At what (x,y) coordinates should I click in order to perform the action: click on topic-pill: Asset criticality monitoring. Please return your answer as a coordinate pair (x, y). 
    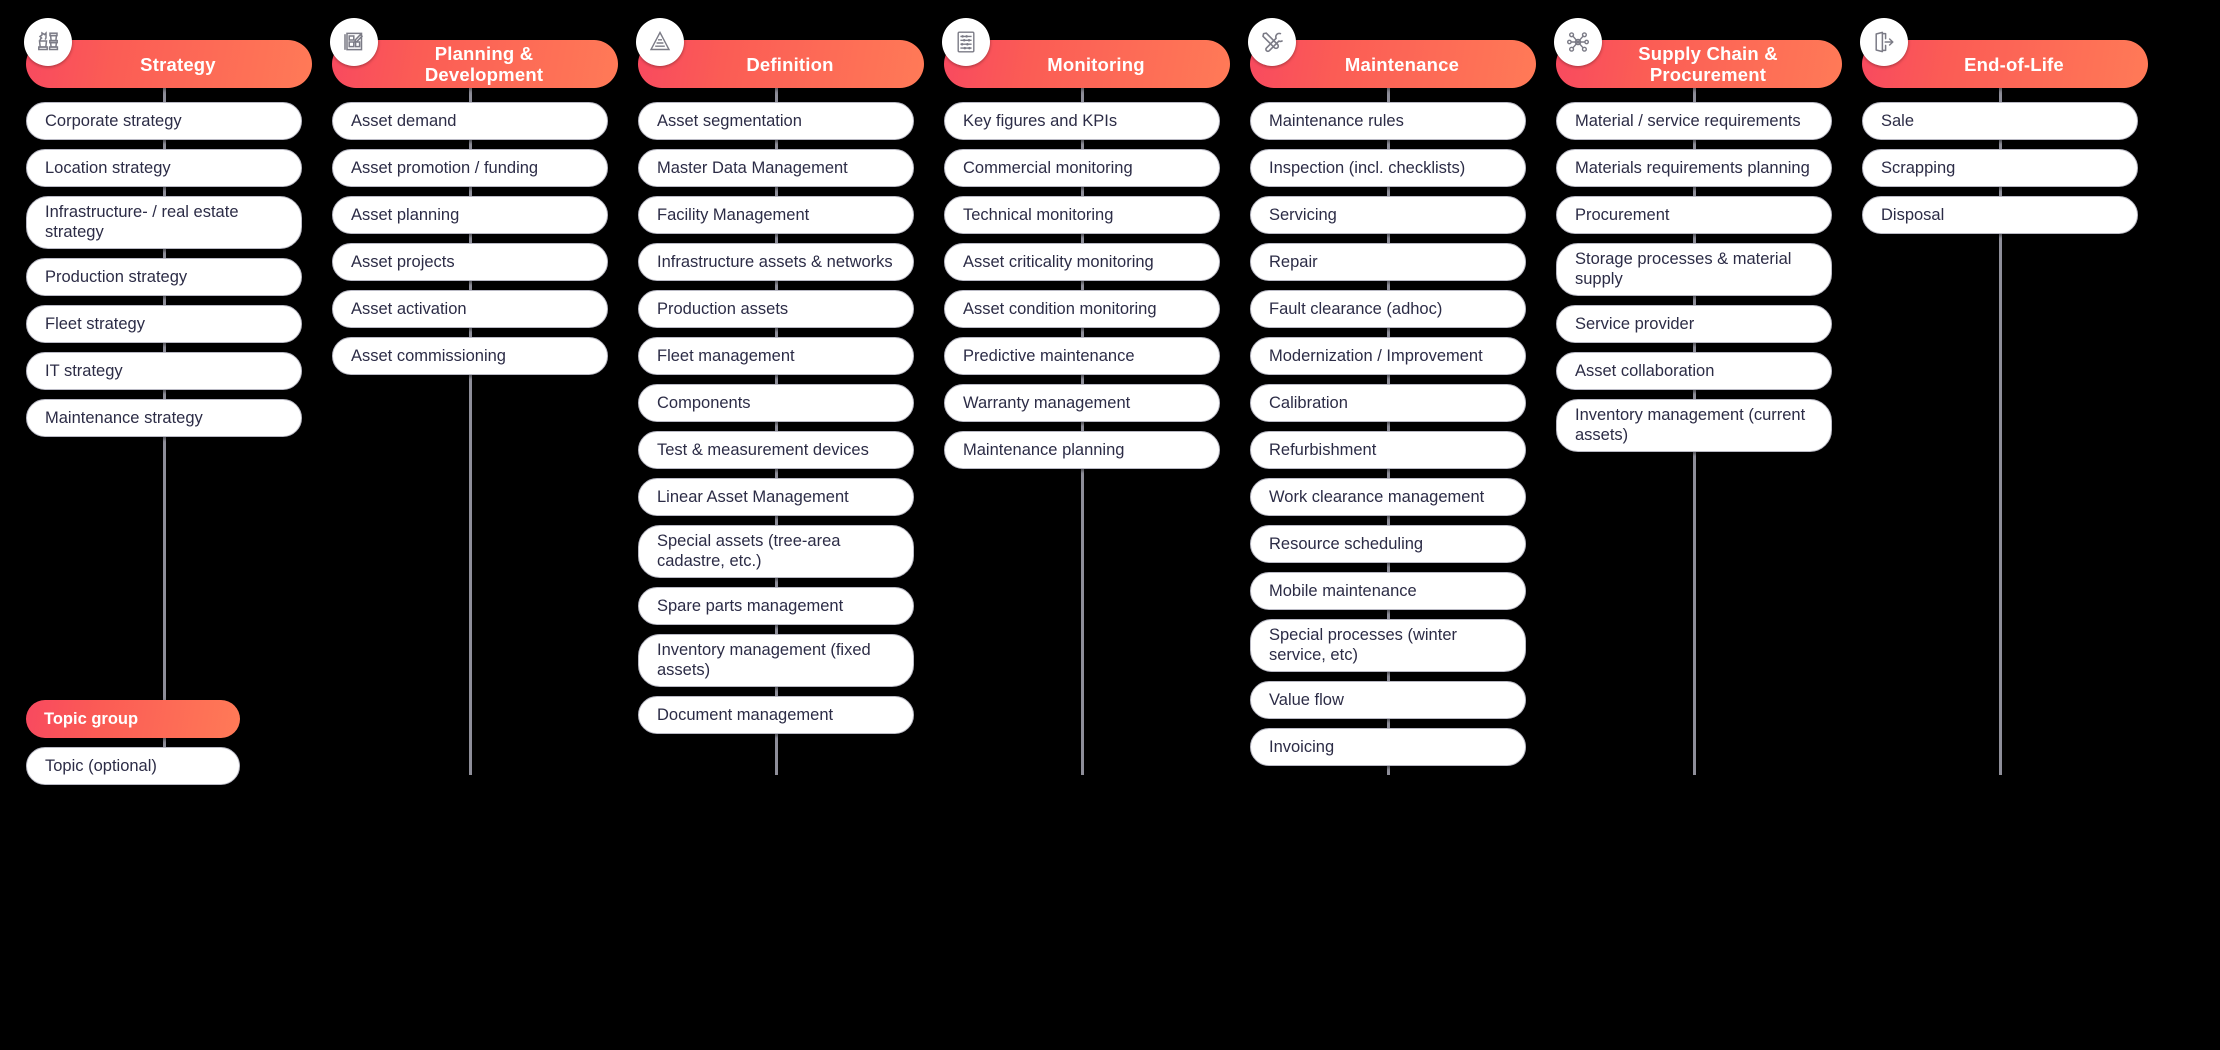
    Looking at the image, I should click on (1082, 262).